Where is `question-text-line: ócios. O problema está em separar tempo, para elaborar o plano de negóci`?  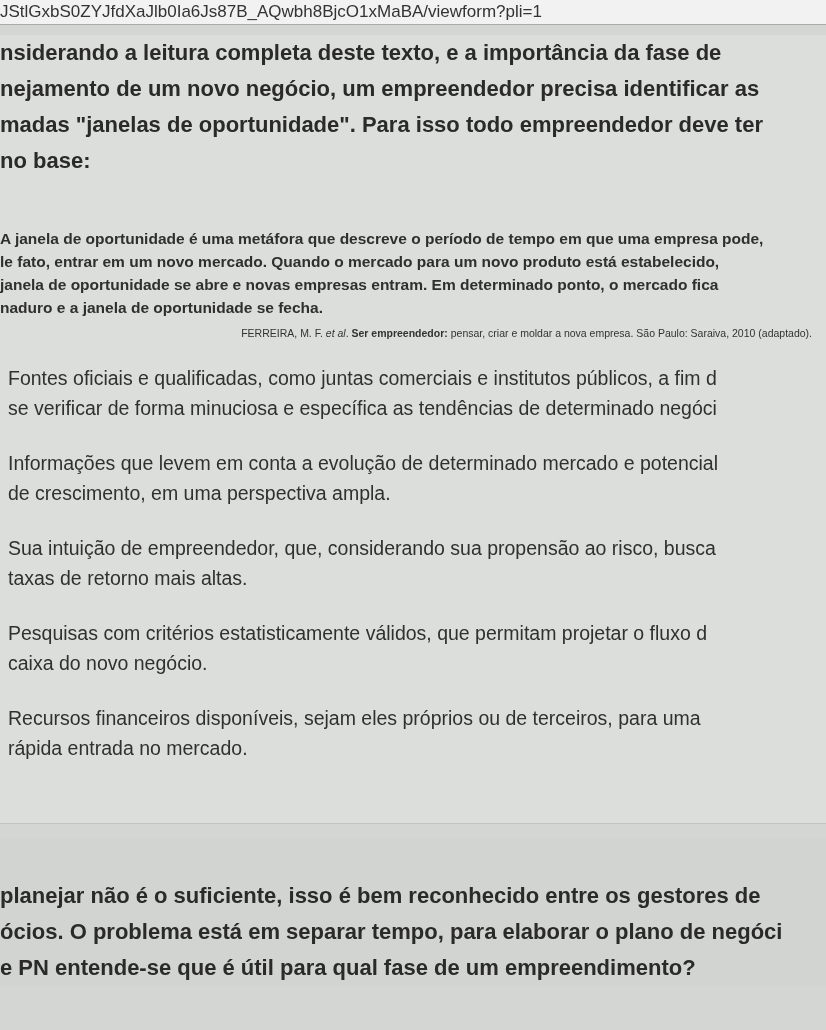
question-text-line: ócios. O problema está em separar tempo, para elaborar o plano de negóci is located at coordinates (392, 932).